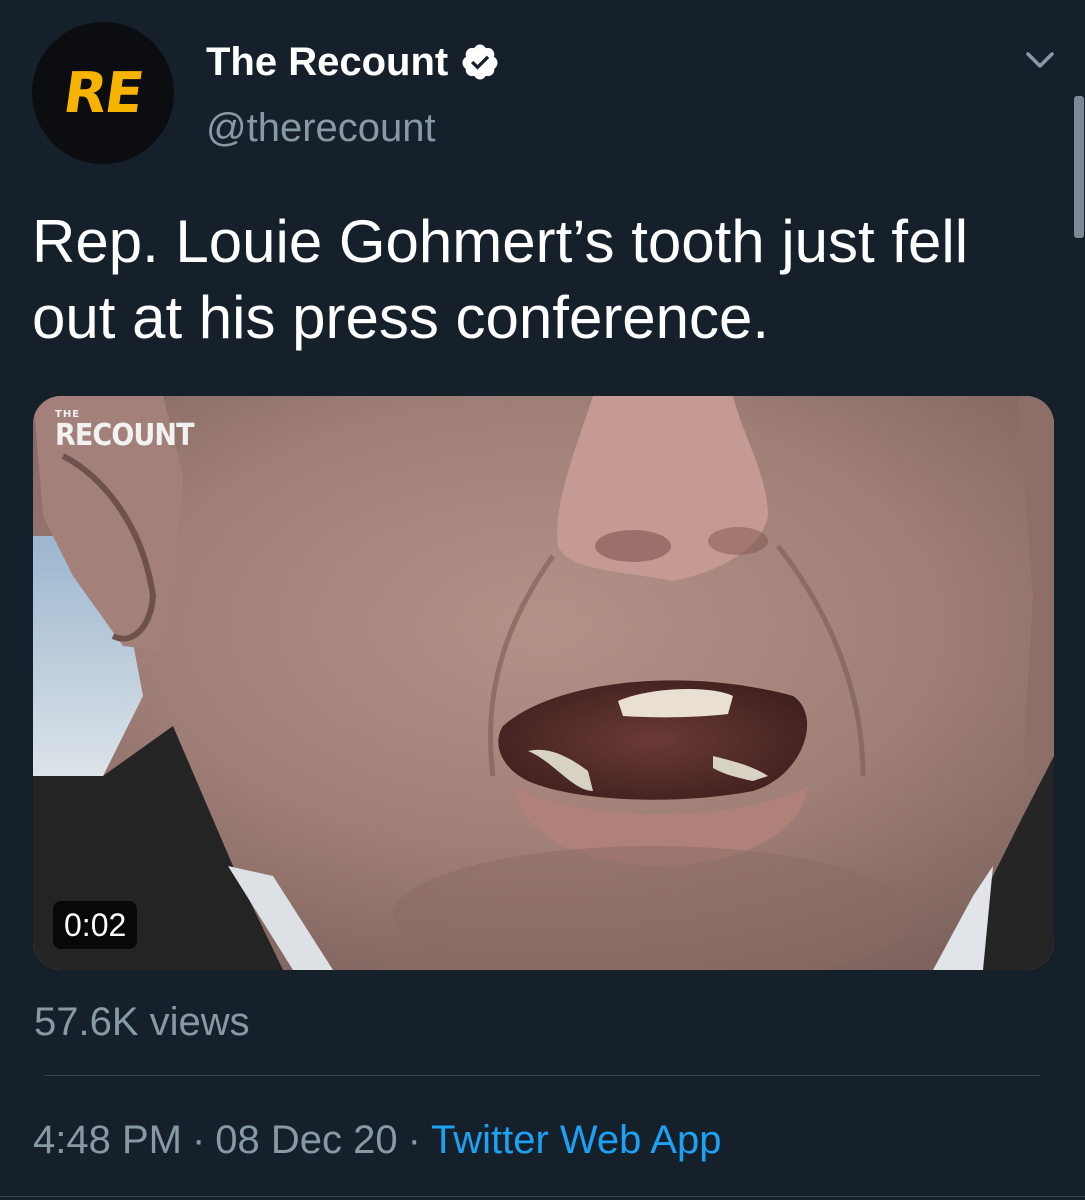 This screenshot has width=1085, height=1200. I want to click on view-count: 57.6K views, so click(142, 1022).